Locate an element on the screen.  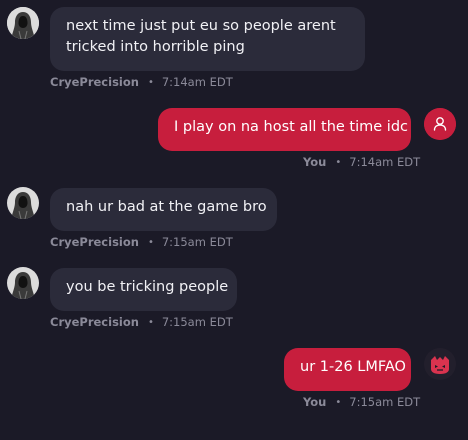
message-line: nah ur bad at the game bro is located at coordinates (166, 207).